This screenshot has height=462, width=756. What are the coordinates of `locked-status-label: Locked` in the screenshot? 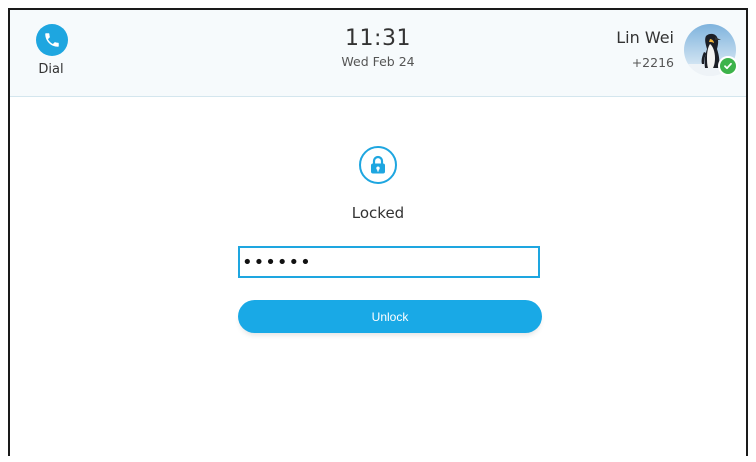 It's located at (378, 213).